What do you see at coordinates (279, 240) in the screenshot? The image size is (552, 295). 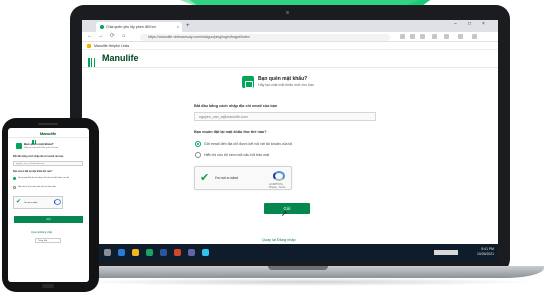 I see `back-to-login-link: Quay lại Đăng nhập` at bounding box center [279, 240].